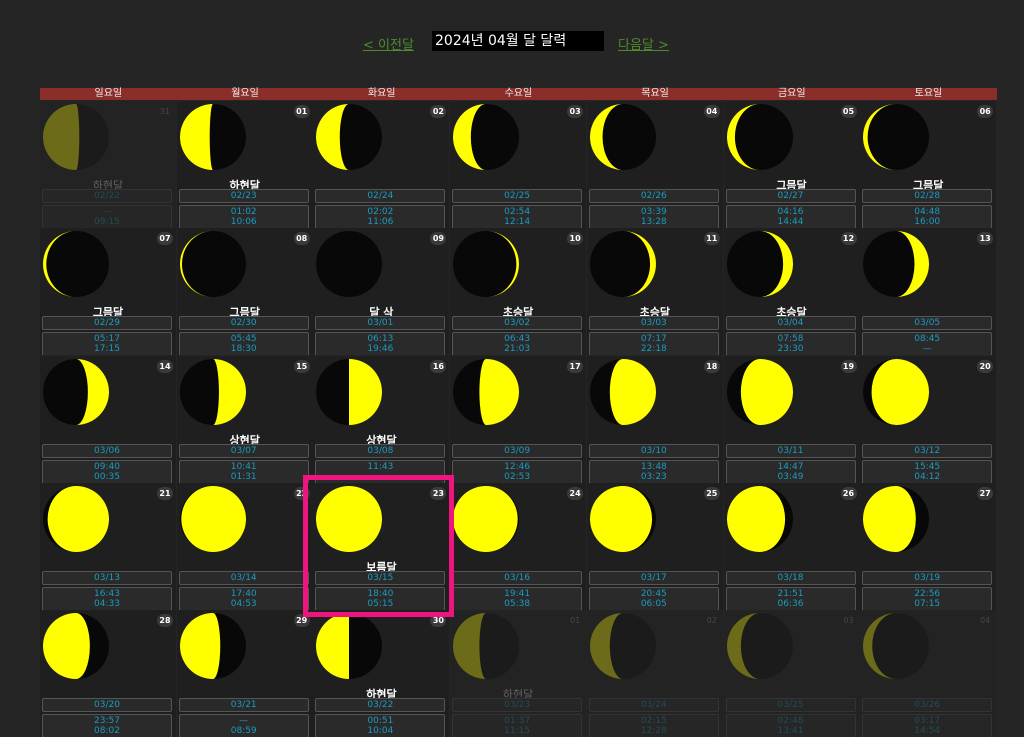  What do you see at coordinates (517, 349) in the screenshot?
I see `moonset-time: 21:03` at bounding box center [517, 349].